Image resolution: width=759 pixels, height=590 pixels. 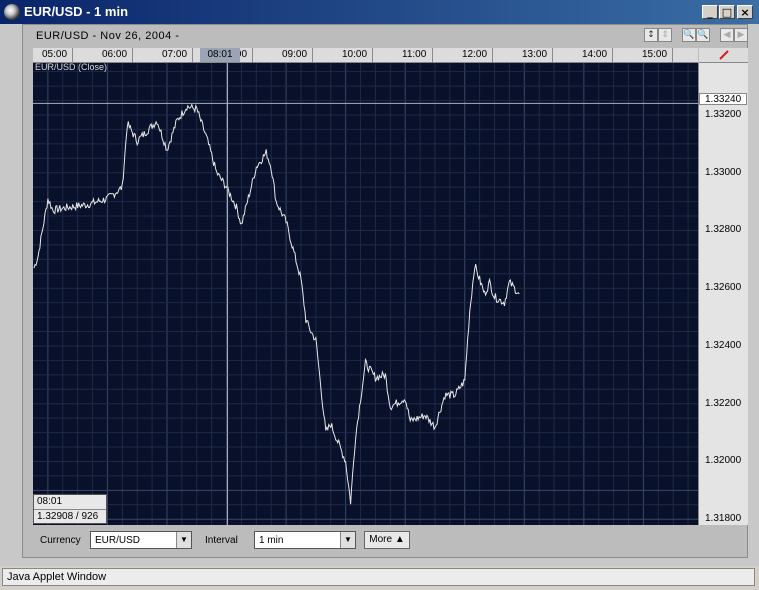 I want to click on time-tick-label: 10:00, so click(x=355, y=54).